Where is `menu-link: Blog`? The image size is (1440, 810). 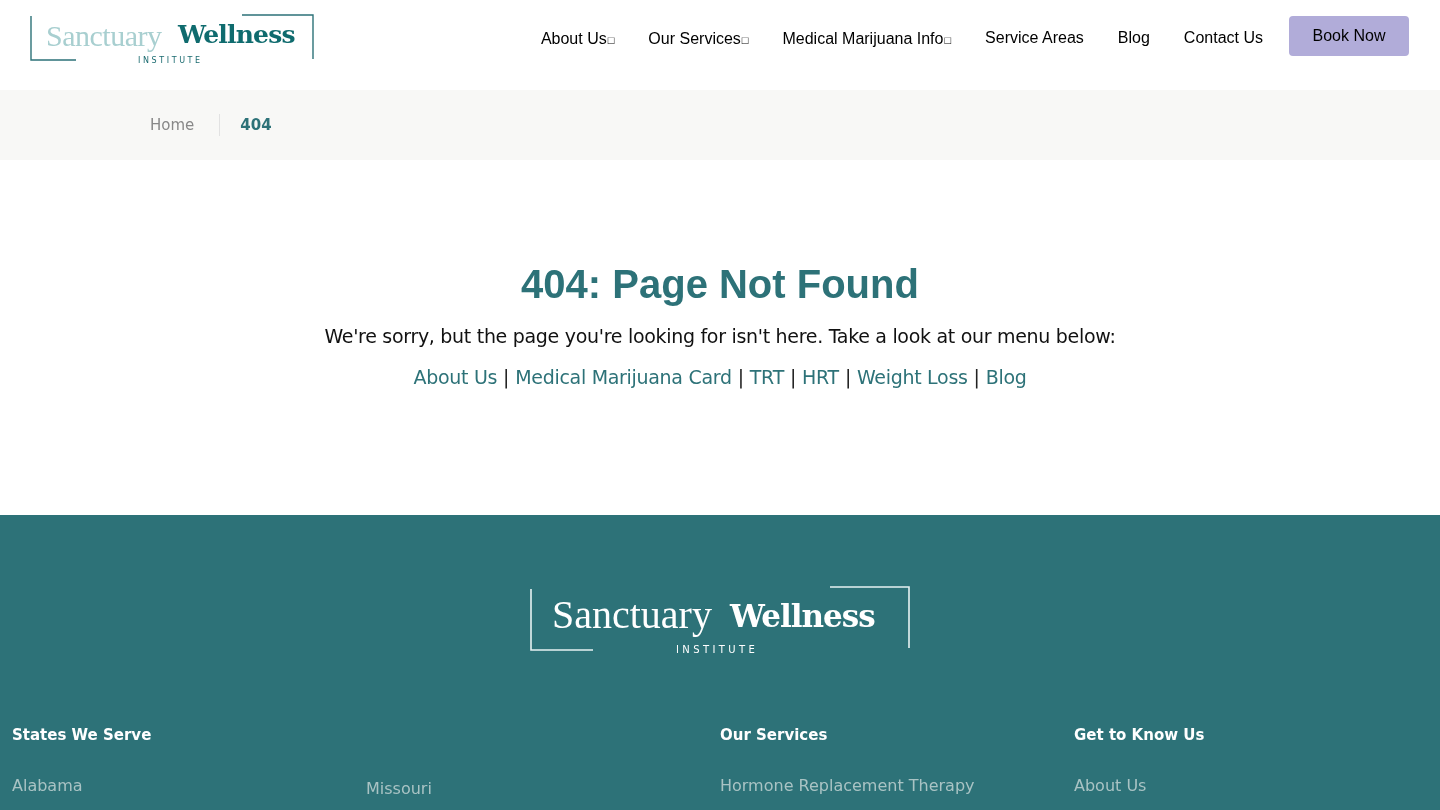
menu-link: Blog is located at coordinates (1006, 377).